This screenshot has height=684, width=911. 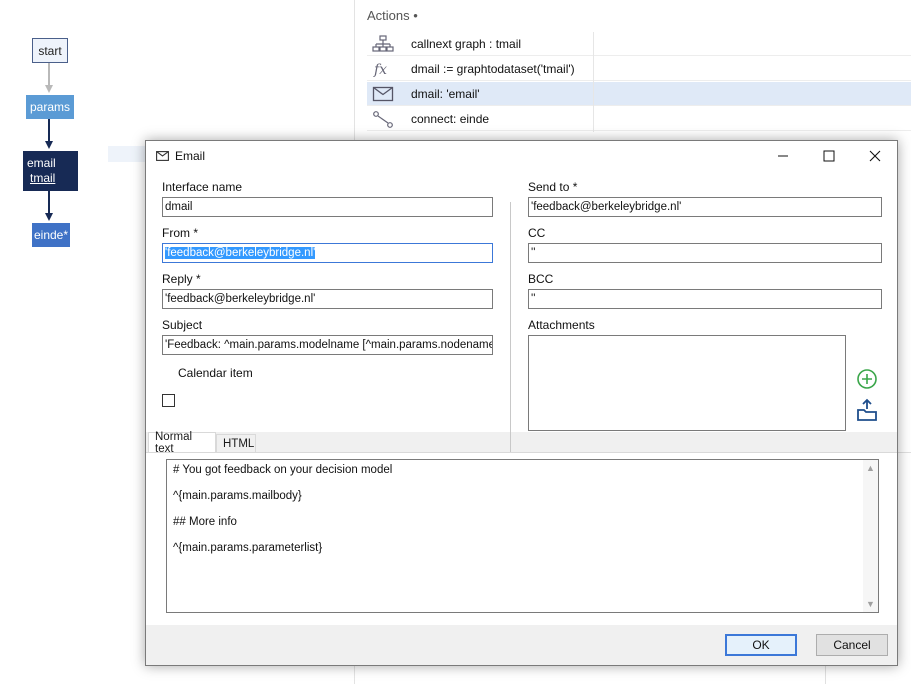 What do you see at coordinates (205, 522) in the screenshot?
I see `body-line: ## More info` at bounding box center [205, 522].